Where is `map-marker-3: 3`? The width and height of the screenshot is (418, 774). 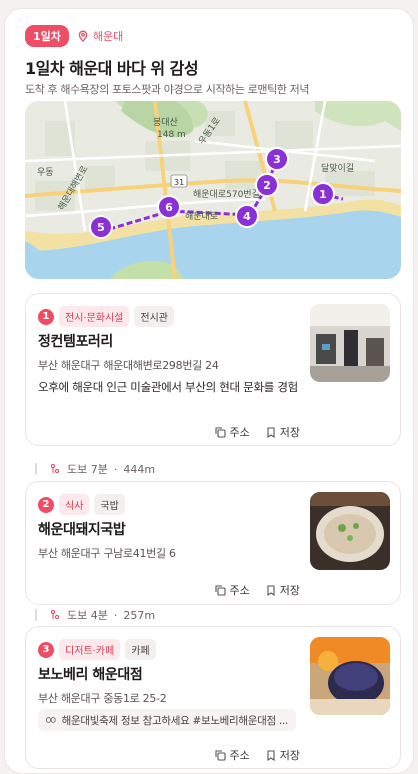
map-marker-3: 3 is located at coordinates (277, 159).